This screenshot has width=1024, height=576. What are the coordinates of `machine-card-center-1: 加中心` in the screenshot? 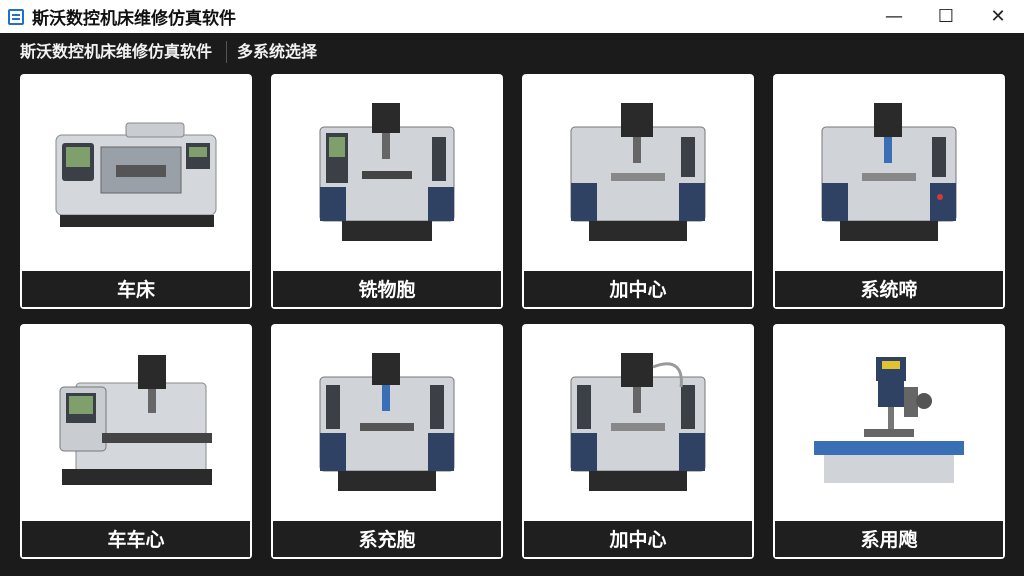 It's located at (638, 191).